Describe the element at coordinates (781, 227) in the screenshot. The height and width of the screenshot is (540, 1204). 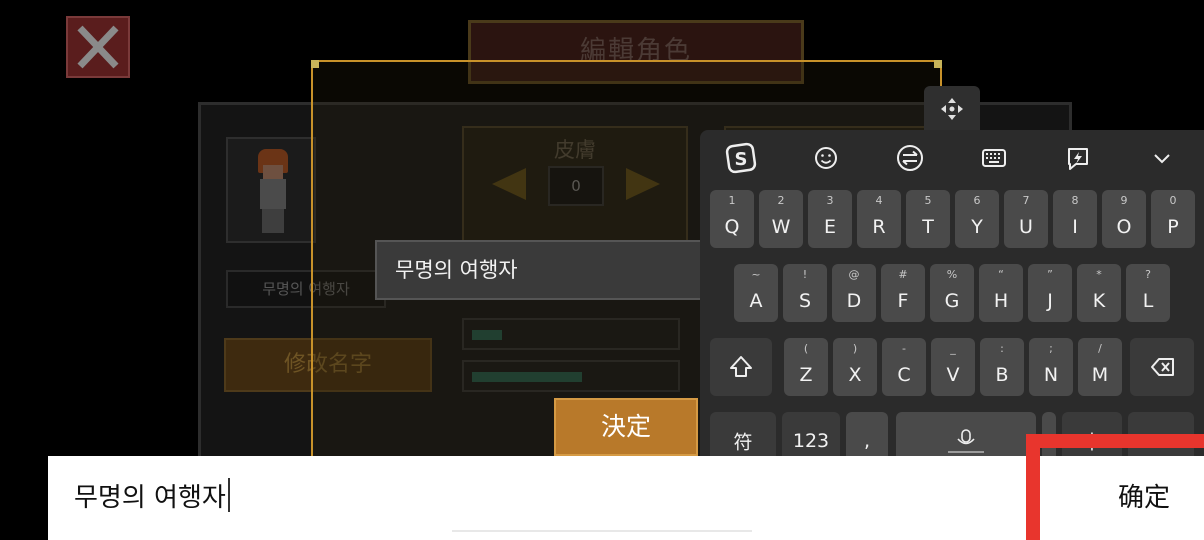
I see `key-label: W` at that location.